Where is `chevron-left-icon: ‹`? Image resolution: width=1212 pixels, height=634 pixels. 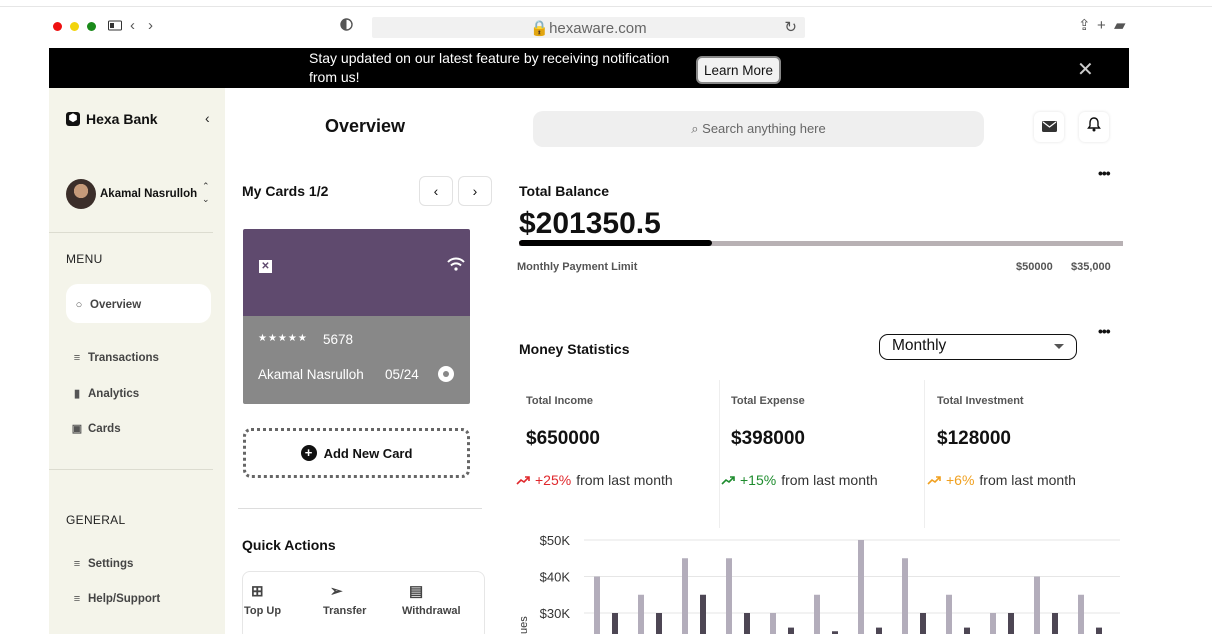
chevron-left-icon: ‹ is located at coordinates (436, 191).